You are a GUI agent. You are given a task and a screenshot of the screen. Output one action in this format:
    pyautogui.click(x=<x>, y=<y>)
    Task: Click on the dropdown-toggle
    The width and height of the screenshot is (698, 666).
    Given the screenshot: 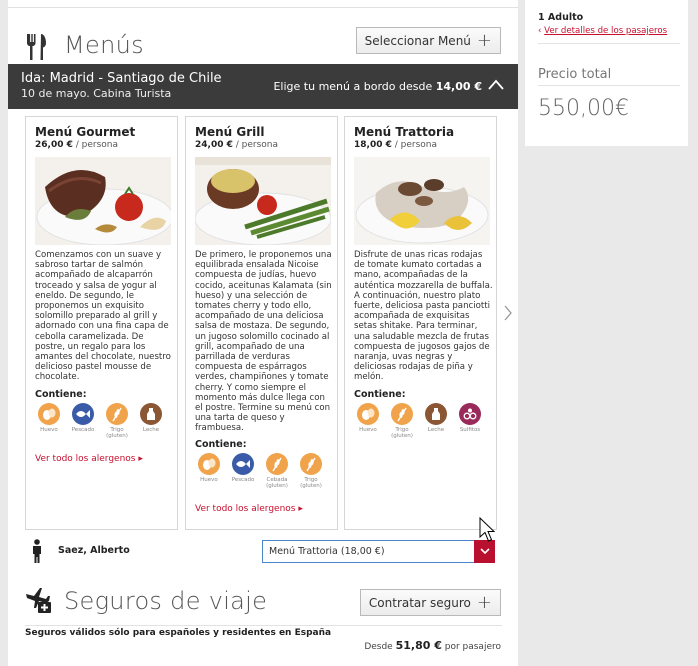 What is the action you would take?
    pyautogui.click(x=484, y=551)
    